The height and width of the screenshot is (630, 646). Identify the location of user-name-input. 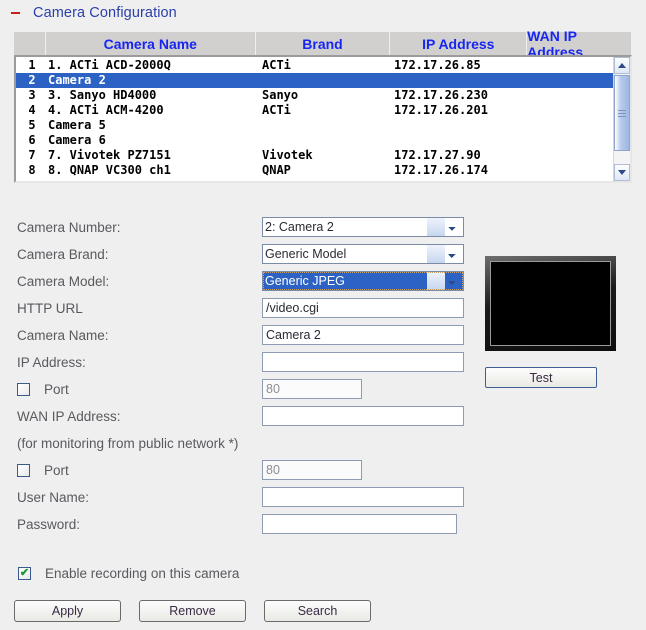
(363, 497).